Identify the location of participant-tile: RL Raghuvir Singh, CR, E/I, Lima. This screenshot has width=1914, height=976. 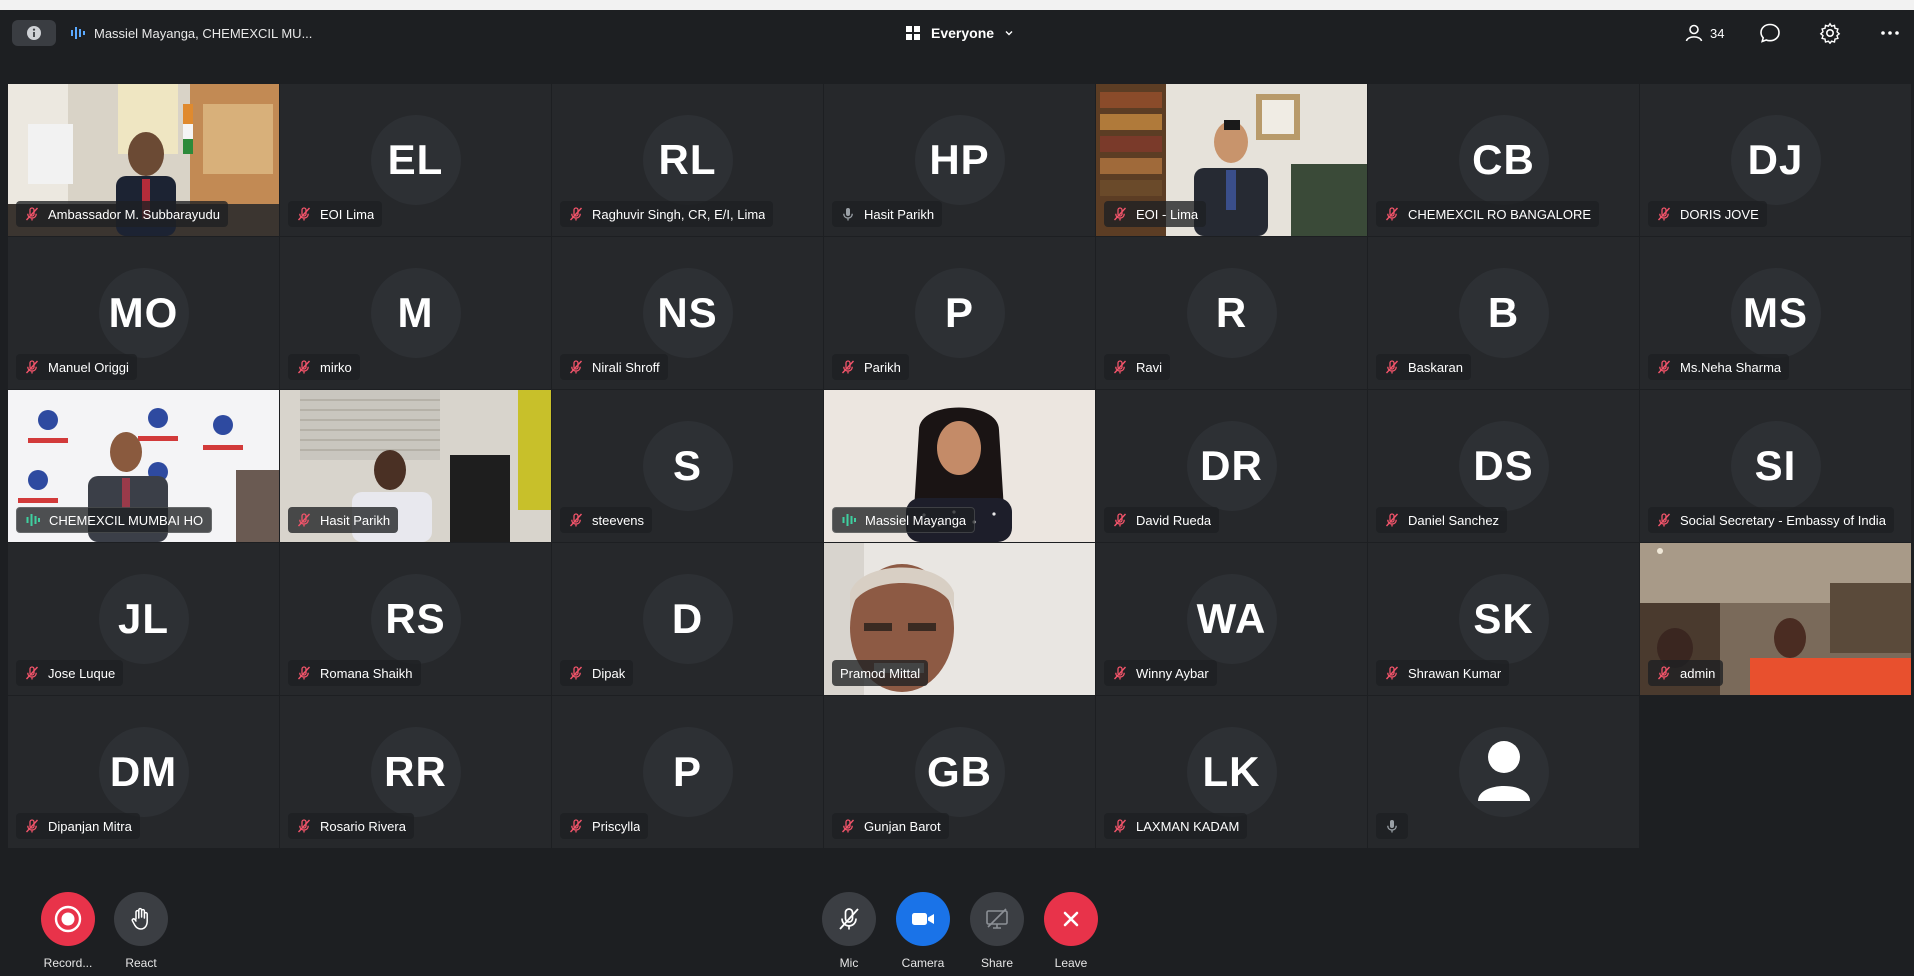
(687, 160).